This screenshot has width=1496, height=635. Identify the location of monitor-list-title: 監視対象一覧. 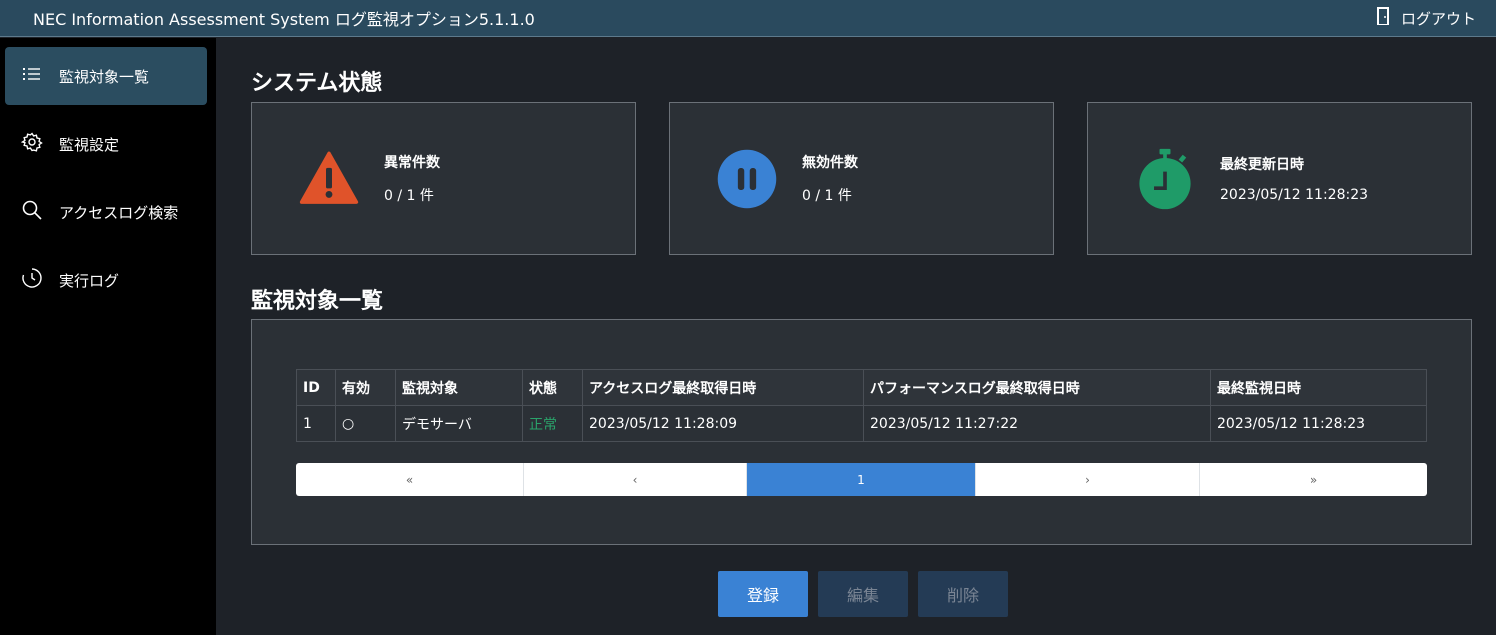
(317, 301).